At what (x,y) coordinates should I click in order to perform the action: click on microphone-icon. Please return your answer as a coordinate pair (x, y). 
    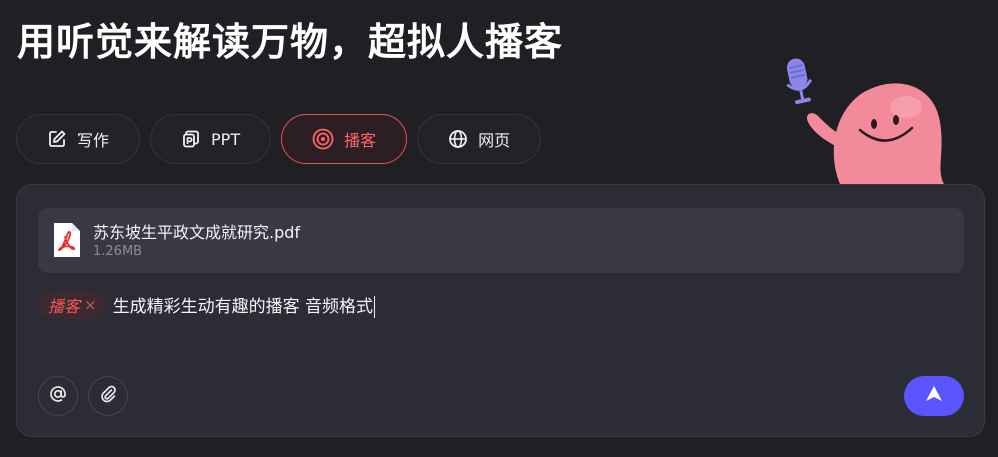
    Looking at the image, I should click on (799, 81).